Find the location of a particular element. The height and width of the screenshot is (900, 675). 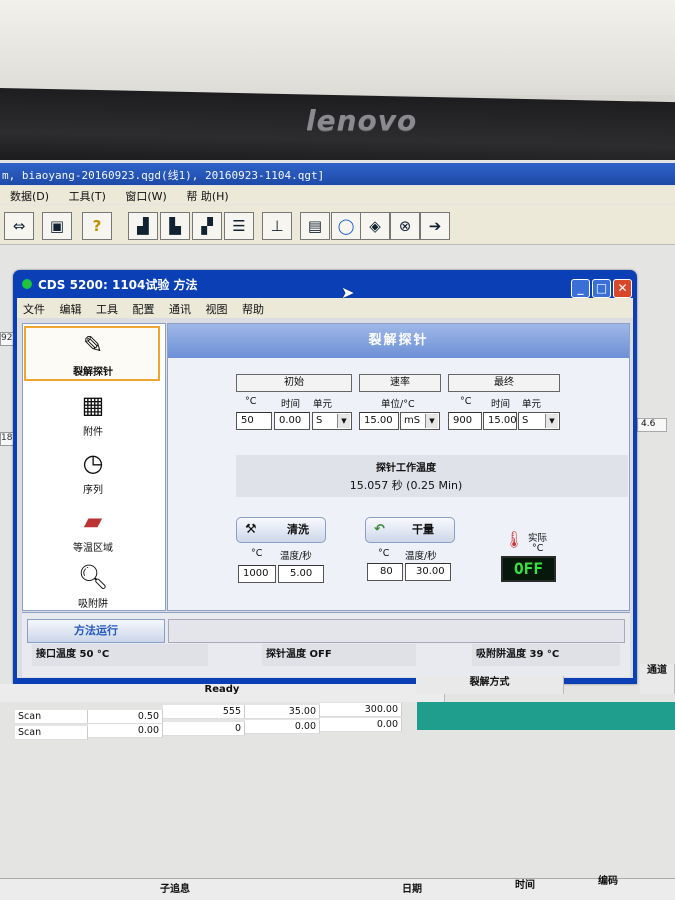

close-button: ✕ is located at coordinates (622, 288).